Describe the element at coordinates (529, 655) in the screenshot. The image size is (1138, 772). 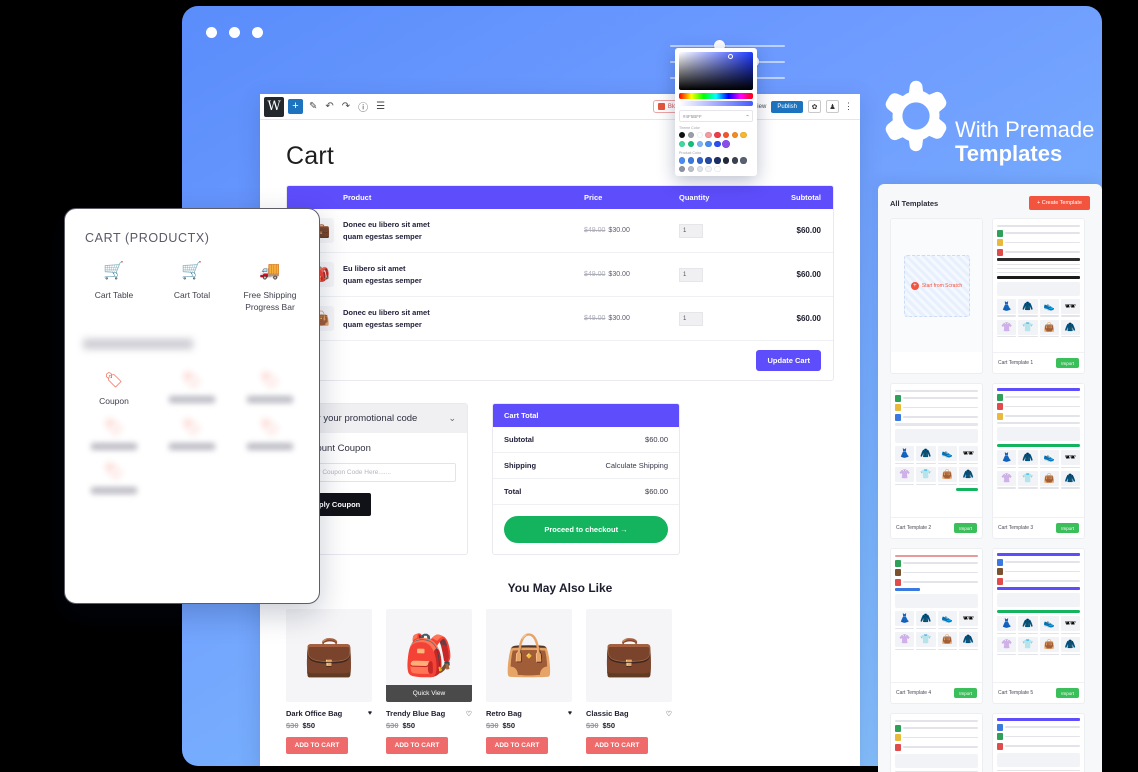
I see `satchel-icon: 👜` at that location.